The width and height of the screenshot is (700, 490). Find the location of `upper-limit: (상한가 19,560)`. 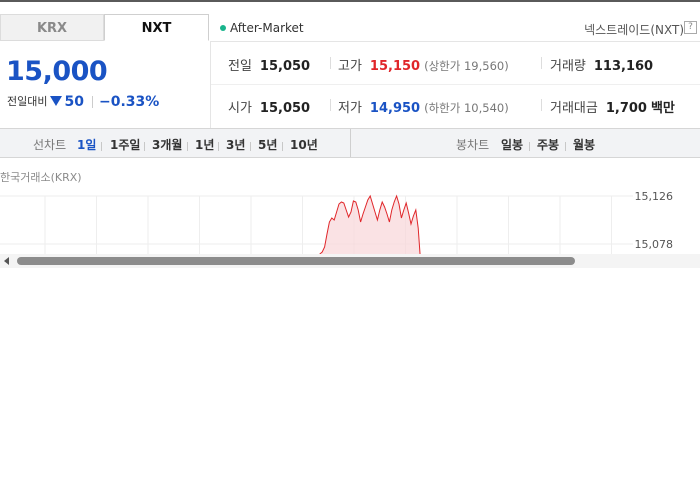

upper-limit: (상한가 19,560) is located at coordinates (466, 66).